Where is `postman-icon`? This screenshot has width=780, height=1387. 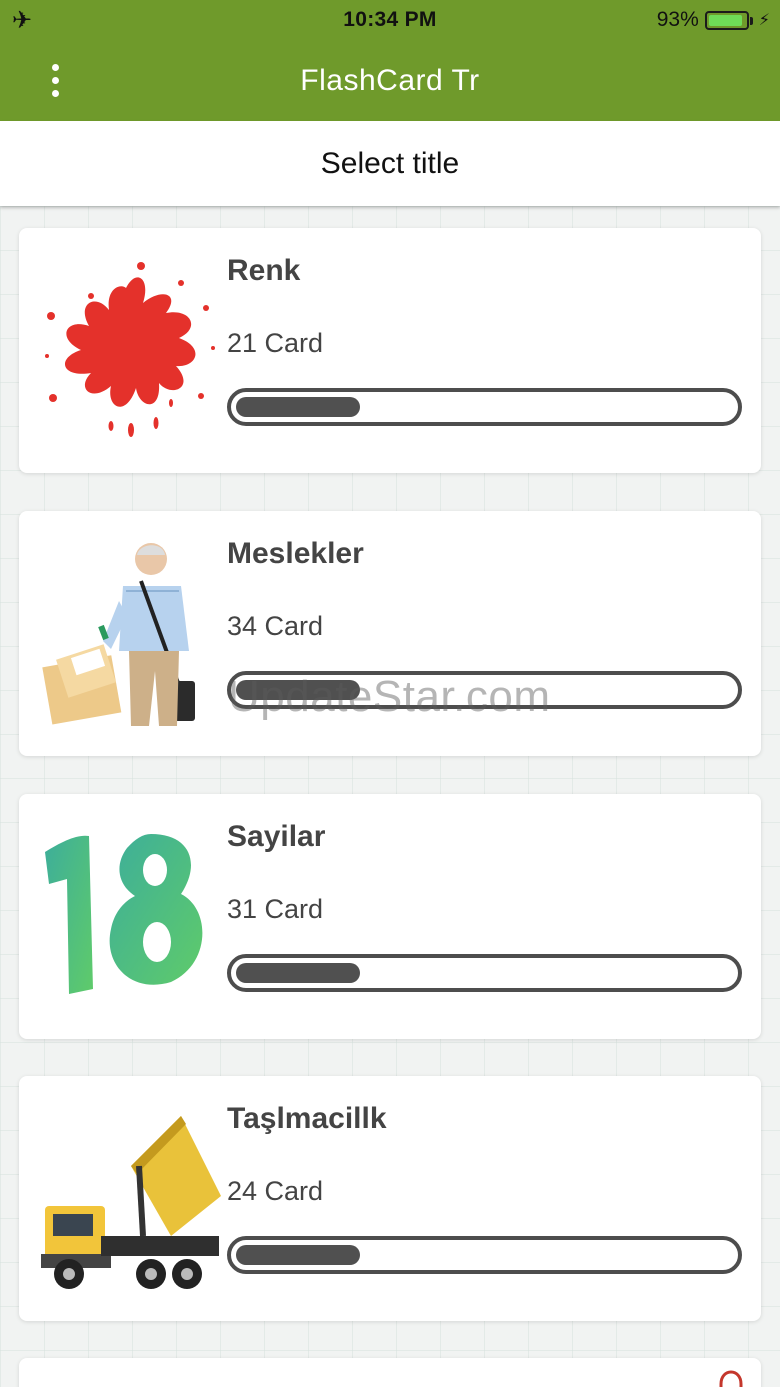
postman-icon is located at coordinates (118, 634).